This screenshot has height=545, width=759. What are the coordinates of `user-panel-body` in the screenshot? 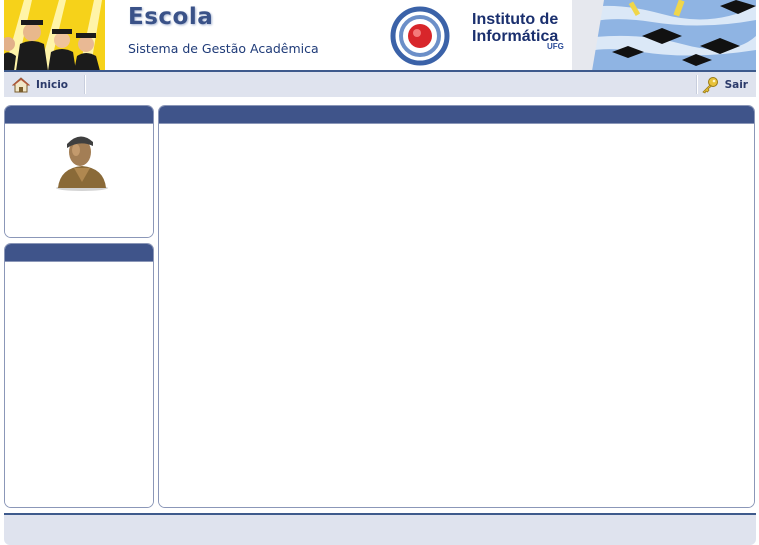 It's located at (79, 180).